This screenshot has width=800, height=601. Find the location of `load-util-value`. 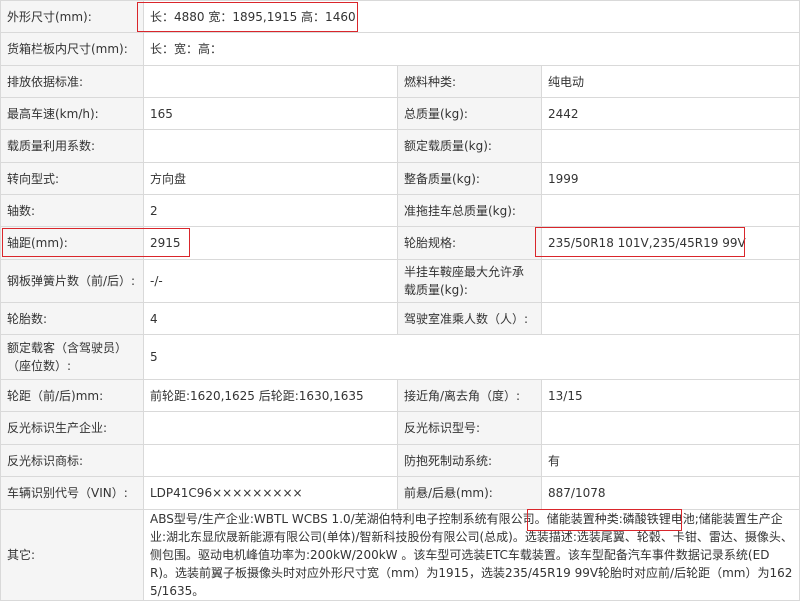

load-util-value is located at coordinates (270, 146).